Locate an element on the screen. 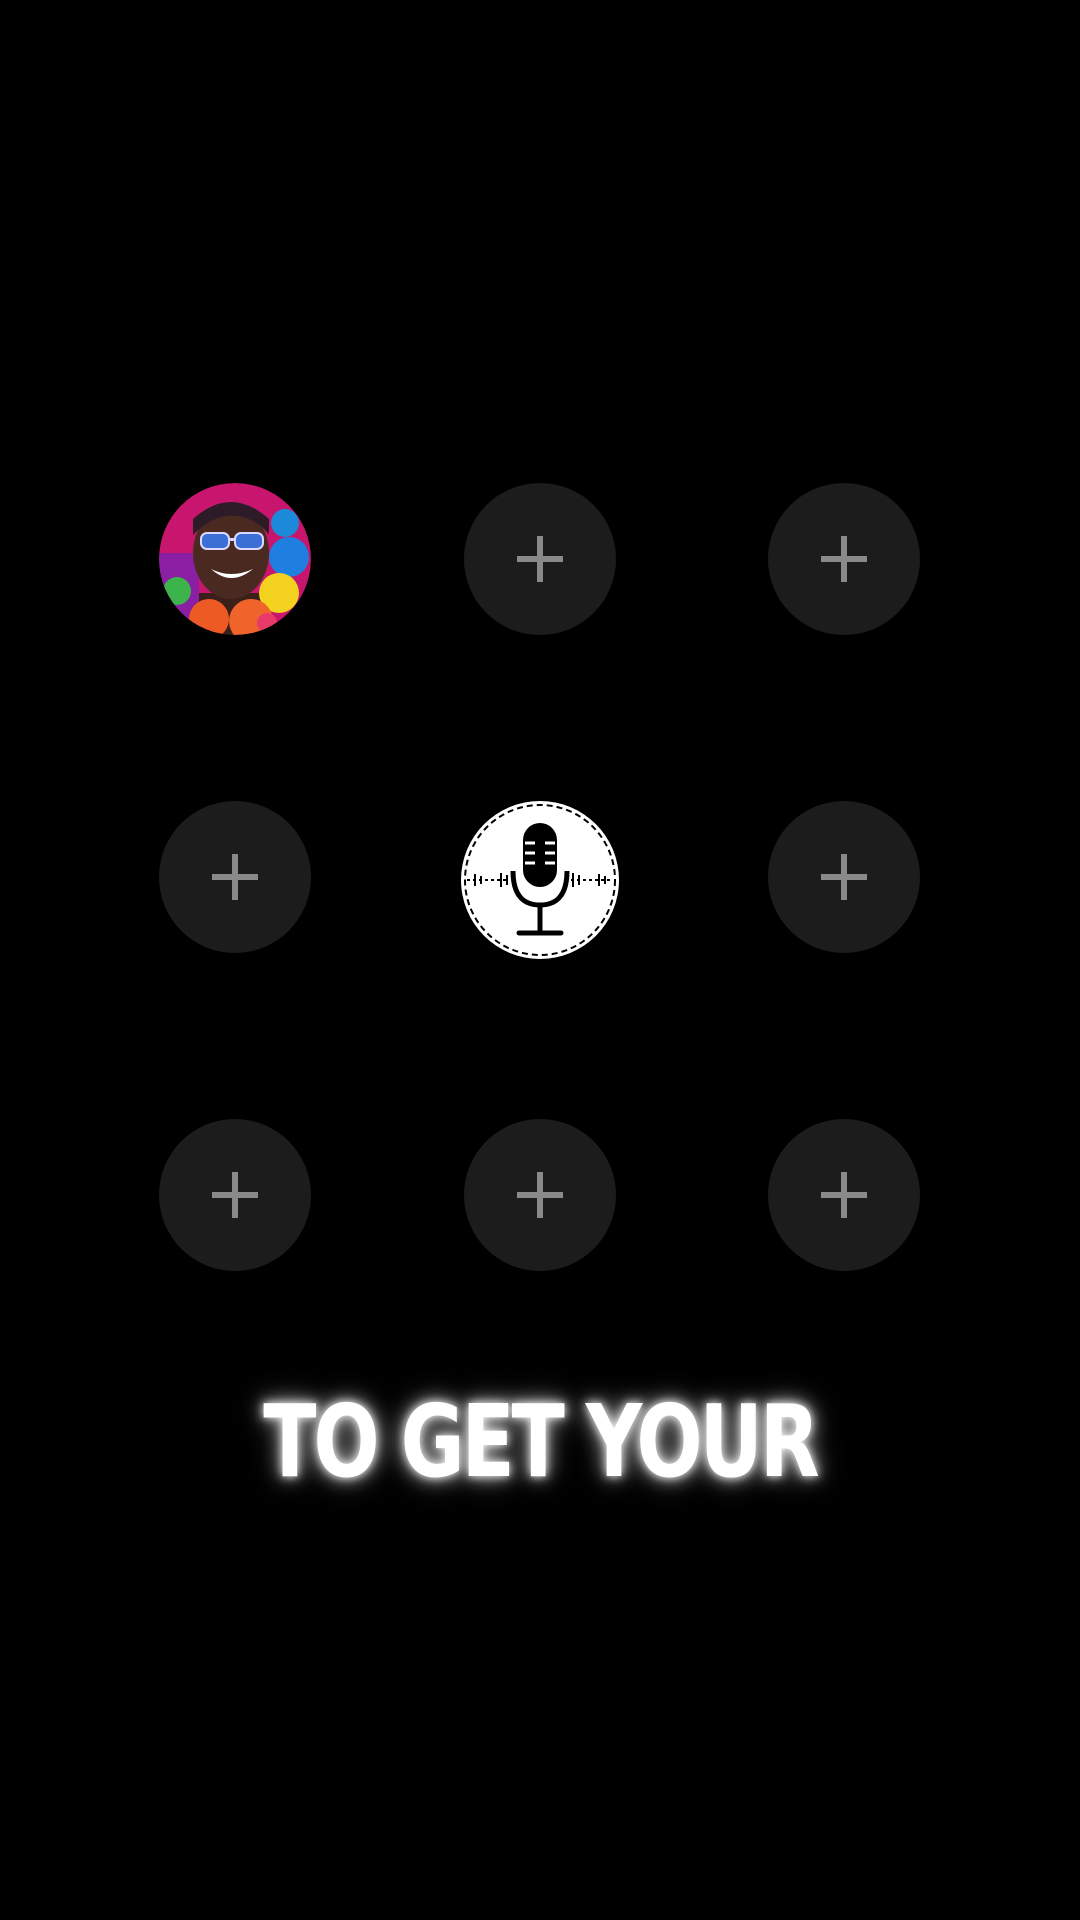 The height and width of the screenshot is (1920, 1080). record-voice-button is located at coordinates (540, 880).